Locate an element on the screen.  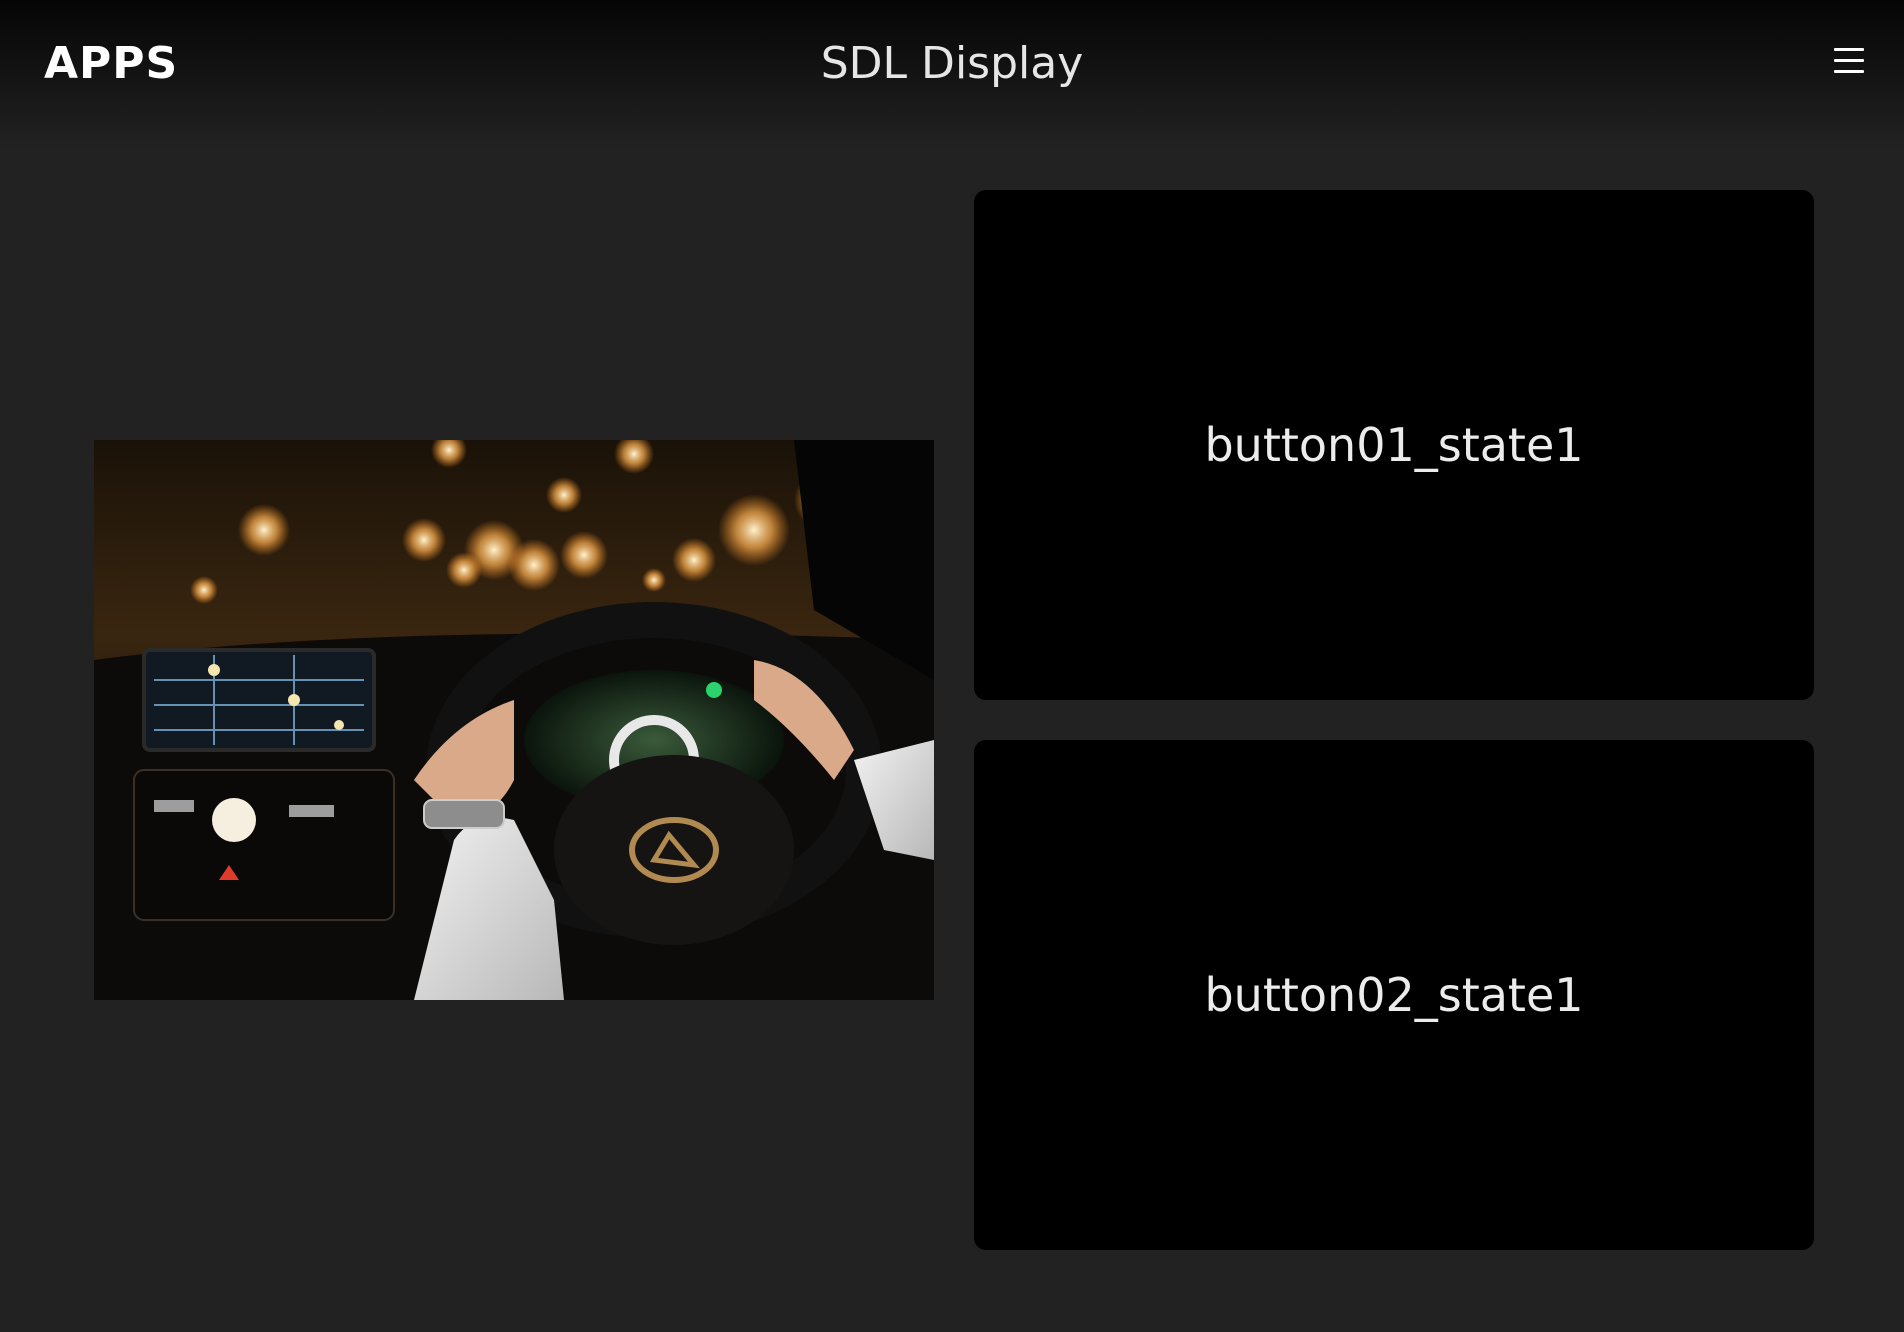
header-bar: APPS SDL Display is located at coordinates (952, 75).